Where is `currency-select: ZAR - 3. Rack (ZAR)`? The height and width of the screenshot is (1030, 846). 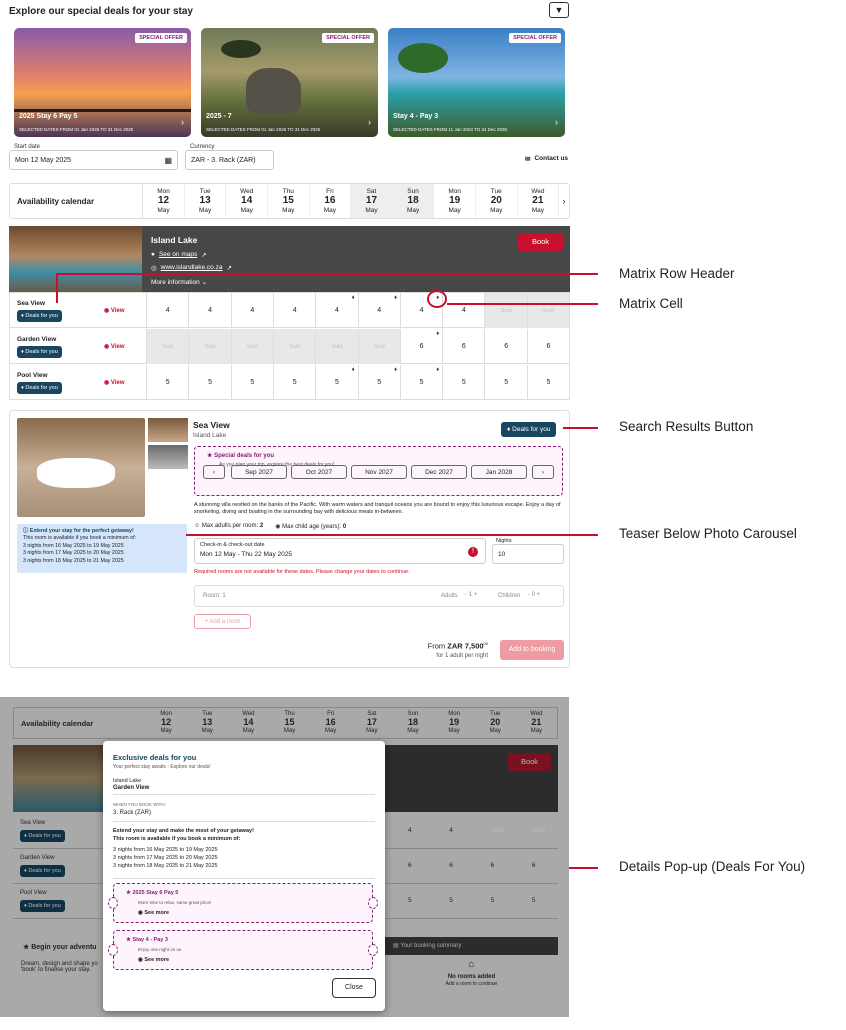
currency-select: ZAR - 3. Rack (ZAR) is located at coordinates (229, 160).